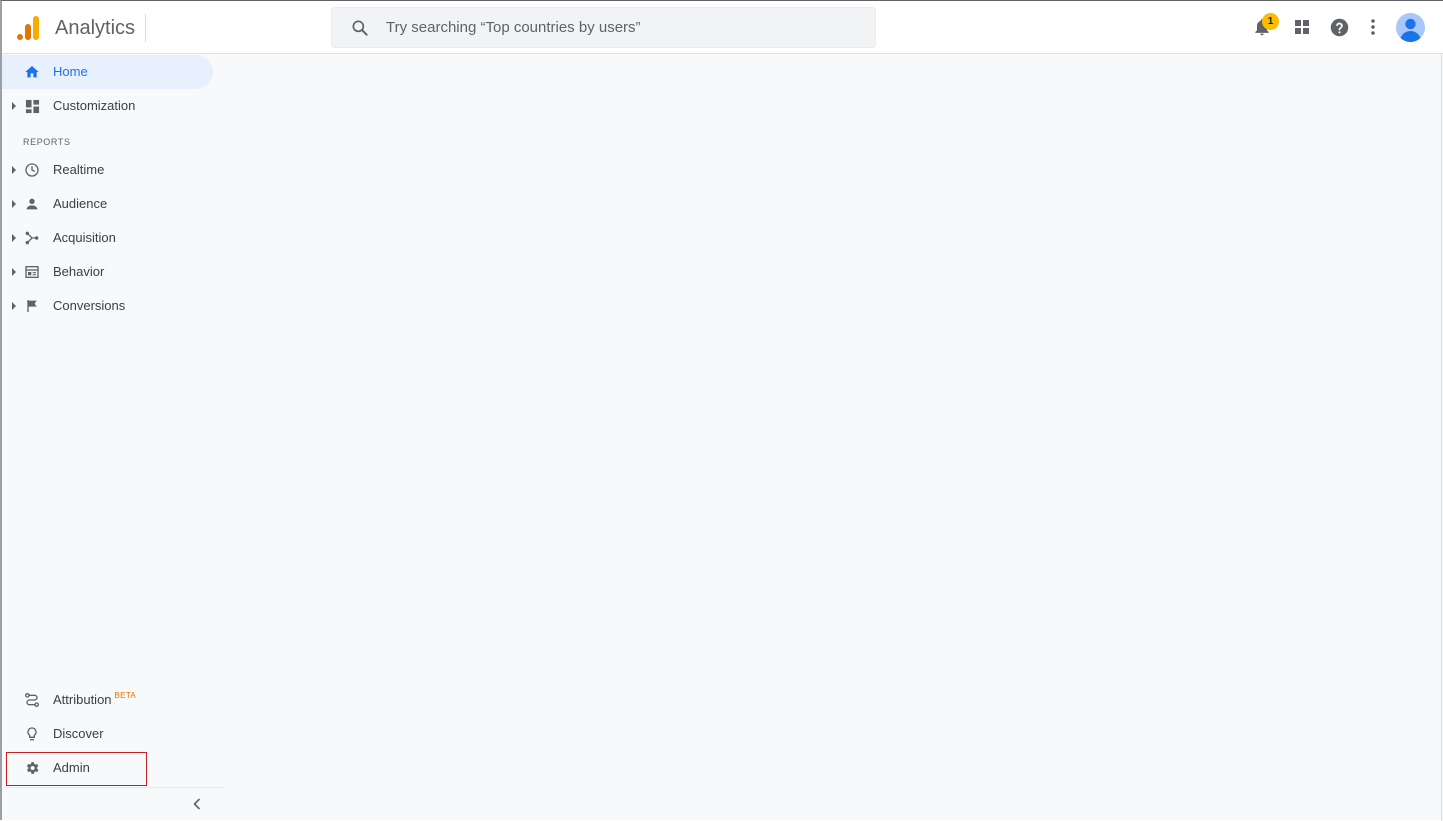 The image size is (1443, 821). Describe the element at coordinates (84, 237) in the screenshot. I see `sidebar-item-label: Acquisition` at that location.